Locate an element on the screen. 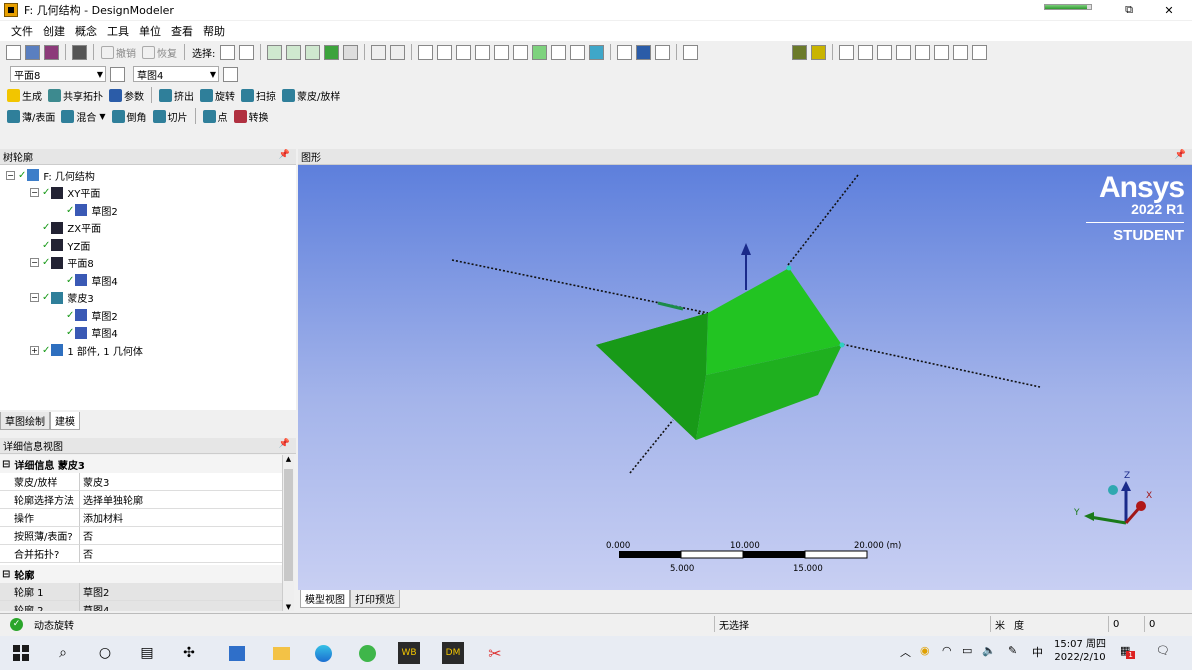 Image resolution: width=1192 pixels, height=670 pixels. pin-tool-icon is located at coordinates (961, 52).